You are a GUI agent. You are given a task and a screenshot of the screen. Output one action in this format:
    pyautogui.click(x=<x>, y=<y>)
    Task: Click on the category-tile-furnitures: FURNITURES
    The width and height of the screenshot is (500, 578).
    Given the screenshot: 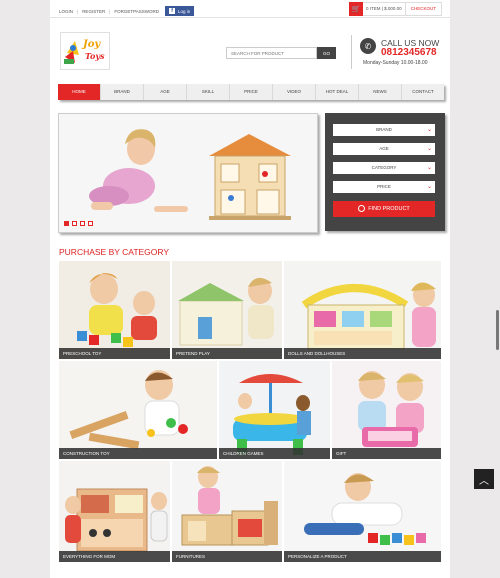 What is the action you would take?
    pyautogui.click(x=227, y=511)
    